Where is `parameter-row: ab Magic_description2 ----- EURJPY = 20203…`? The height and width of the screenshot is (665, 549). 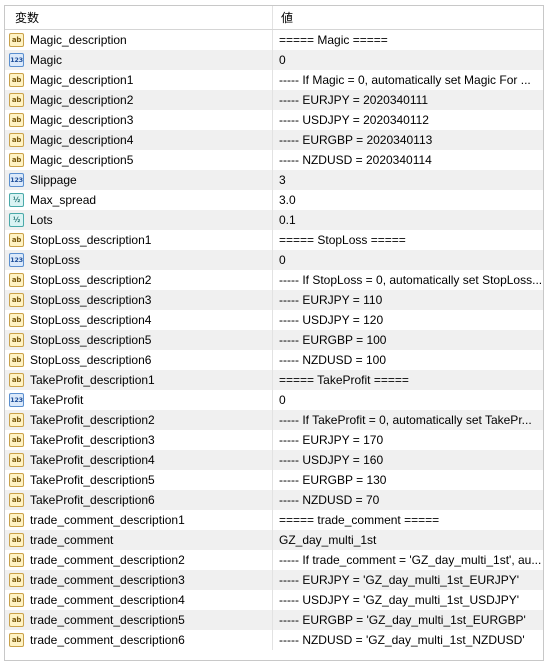 parameter-row: ab Magic_description2 ----- EURJPY = 20203… is located at coordinates (274, 100).